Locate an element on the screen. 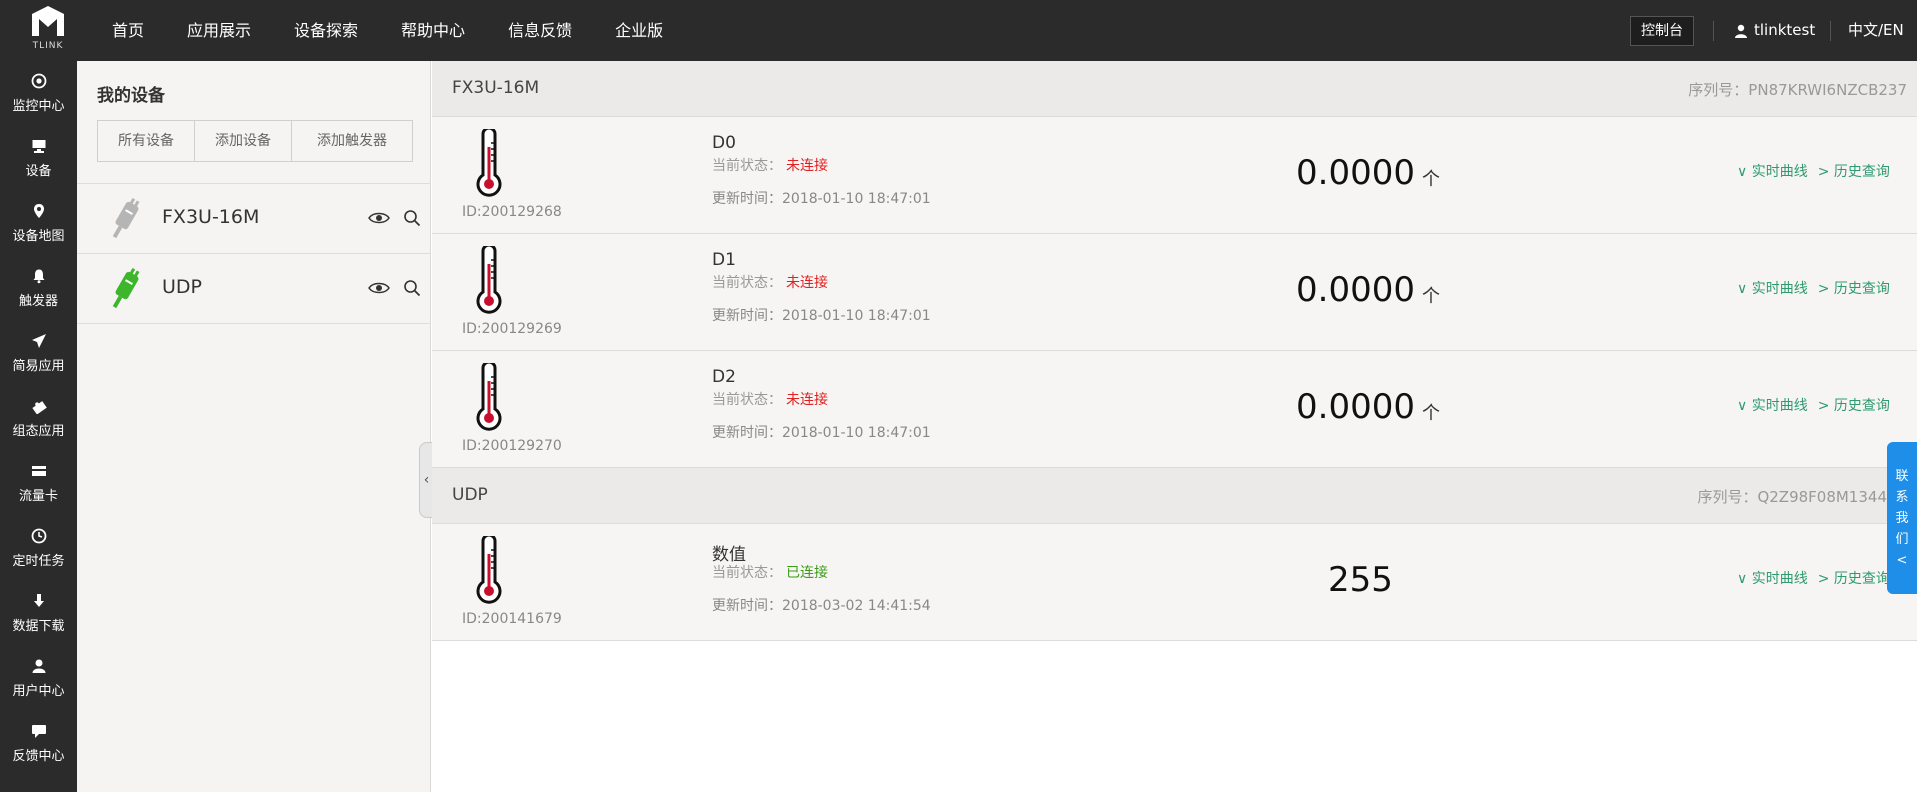  device-plug-icon is located at coordinates (126, 288).